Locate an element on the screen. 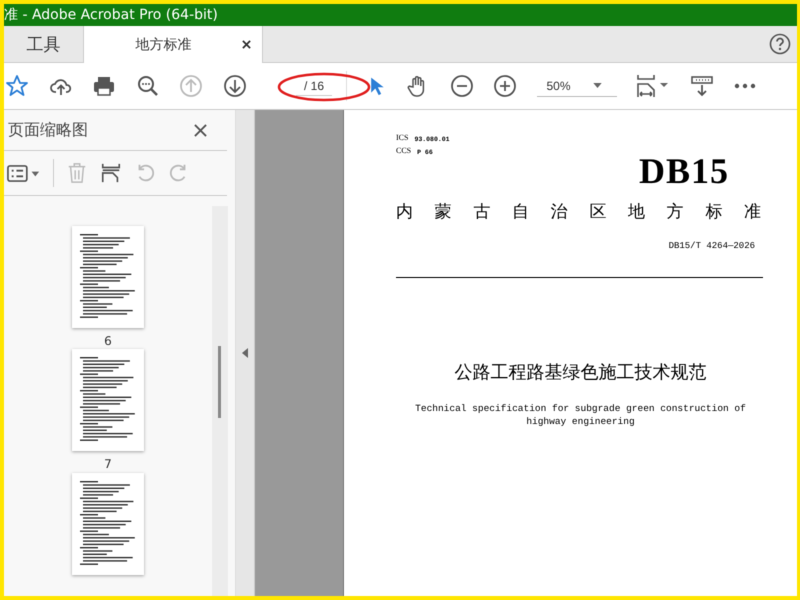  tab: 地方标准 is located at coordinates (173, 44).